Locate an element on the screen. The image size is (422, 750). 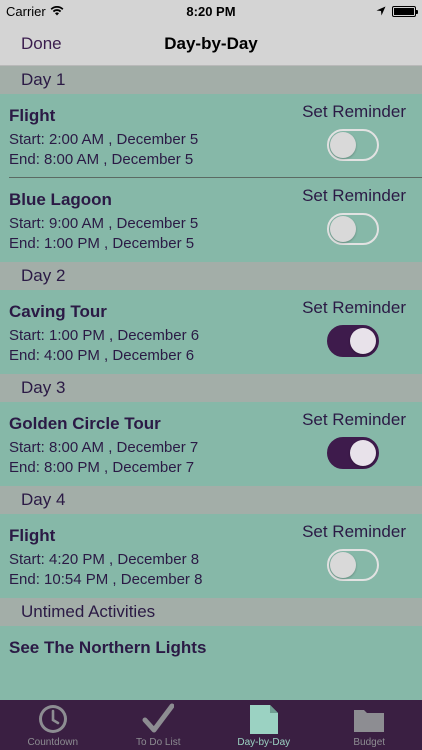
clock-icon is located at coordinates (52, 719).